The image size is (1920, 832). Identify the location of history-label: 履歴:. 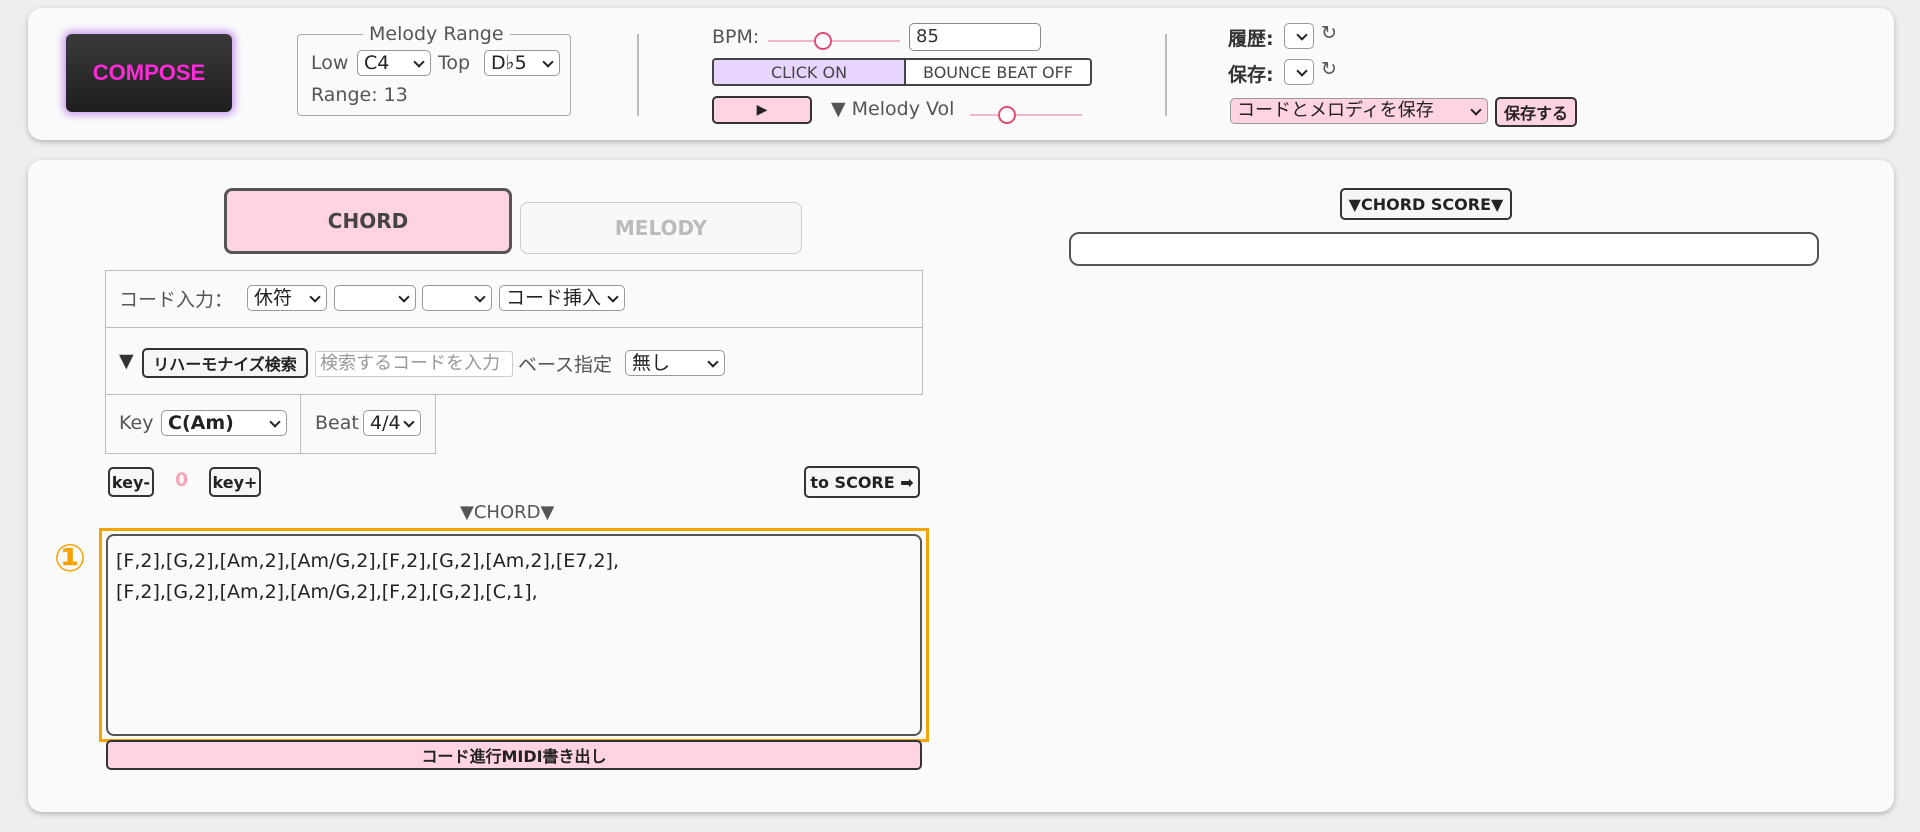
(1251, 39).